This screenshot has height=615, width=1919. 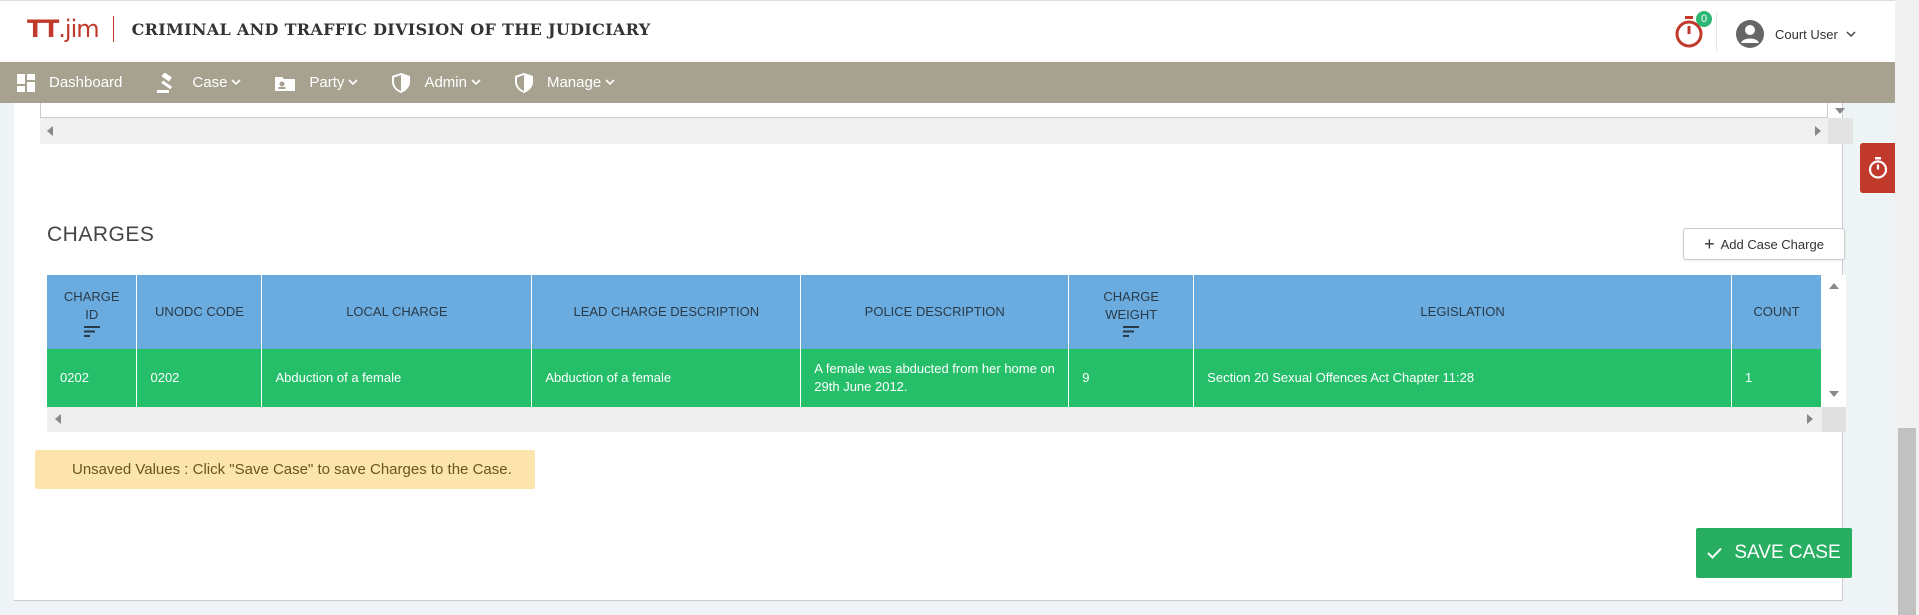 I want to click on logo-separator, so click(x=113, y=29).